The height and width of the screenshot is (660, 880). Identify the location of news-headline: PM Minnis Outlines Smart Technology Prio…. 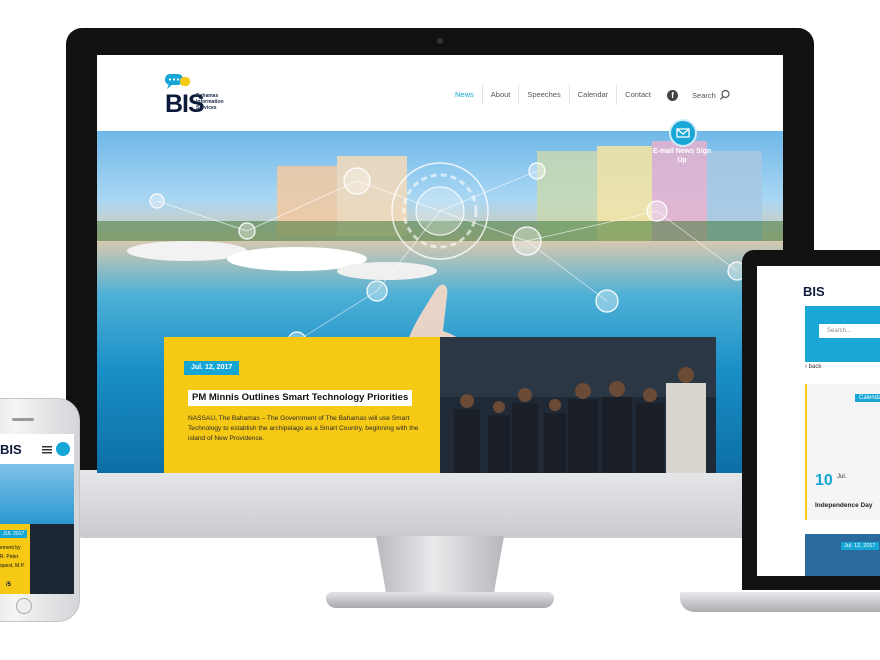
(300, 398).